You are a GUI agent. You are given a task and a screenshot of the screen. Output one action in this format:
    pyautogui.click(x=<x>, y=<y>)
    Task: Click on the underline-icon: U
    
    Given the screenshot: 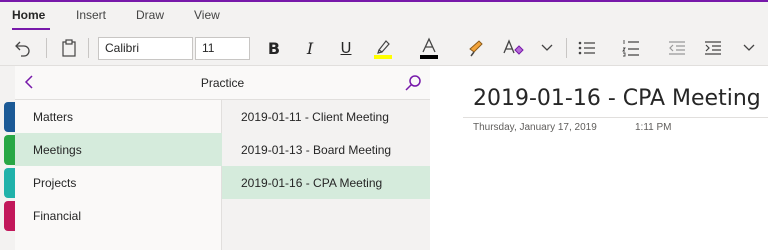 What is the action you would take?
    pyautogui.click(x=346, y=48)
    